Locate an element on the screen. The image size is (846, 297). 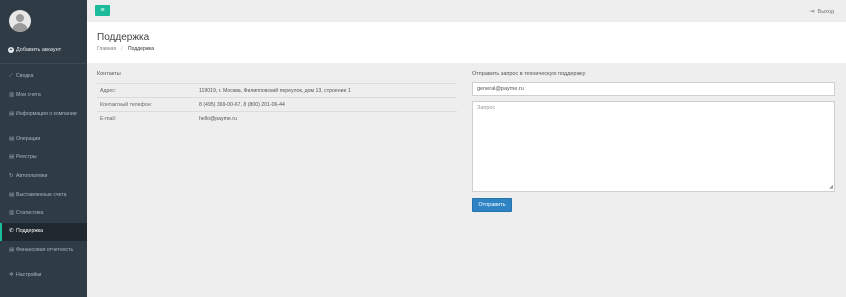
resize-grip-icon: ◢ is located at coordinates (831, 187).